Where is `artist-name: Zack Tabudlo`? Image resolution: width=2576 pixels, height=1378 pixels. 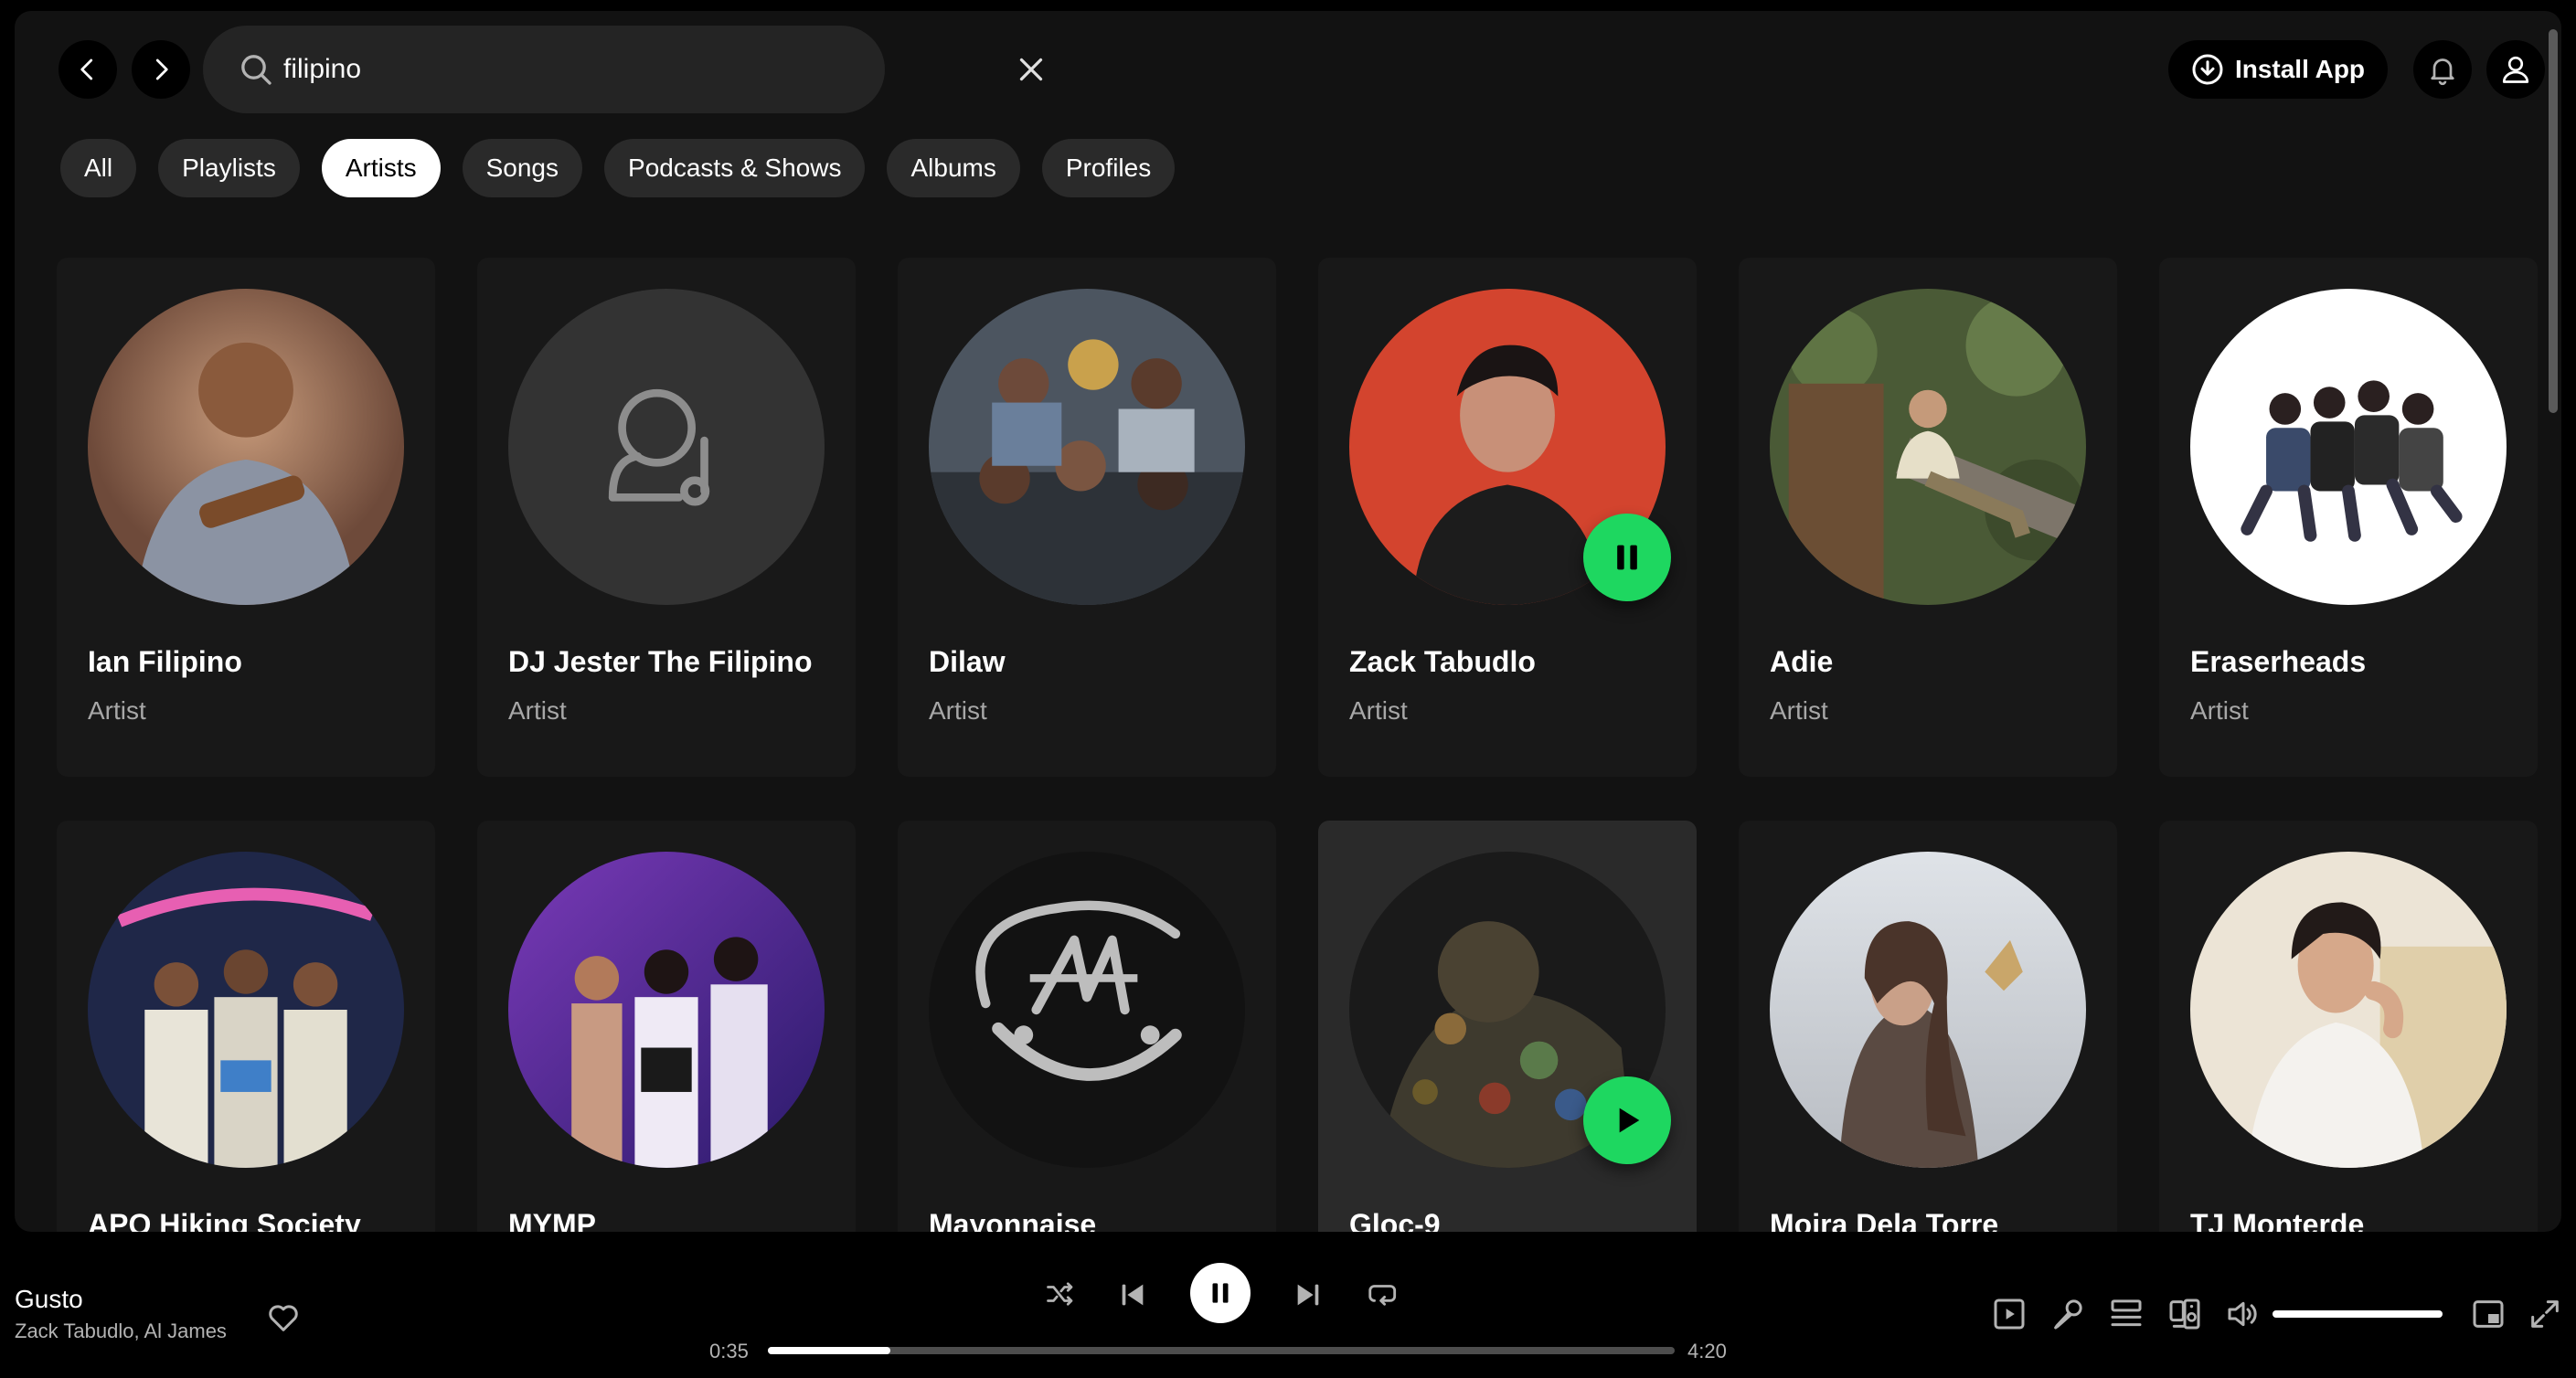 artist-name: Zack Tabudlo is located at coordinates (1442, 661).